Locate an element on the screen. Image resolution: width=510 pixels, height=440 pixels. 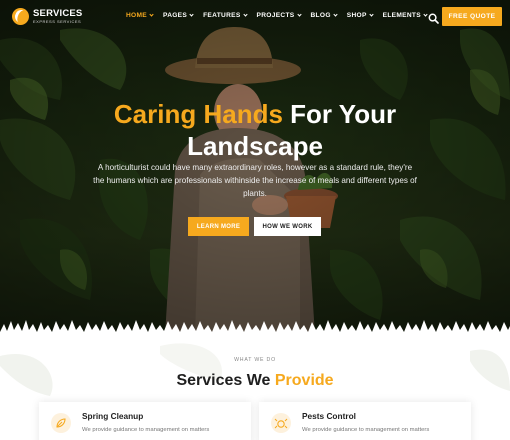
nav-item-pages: PAGES is located at coordinates (178, 15).